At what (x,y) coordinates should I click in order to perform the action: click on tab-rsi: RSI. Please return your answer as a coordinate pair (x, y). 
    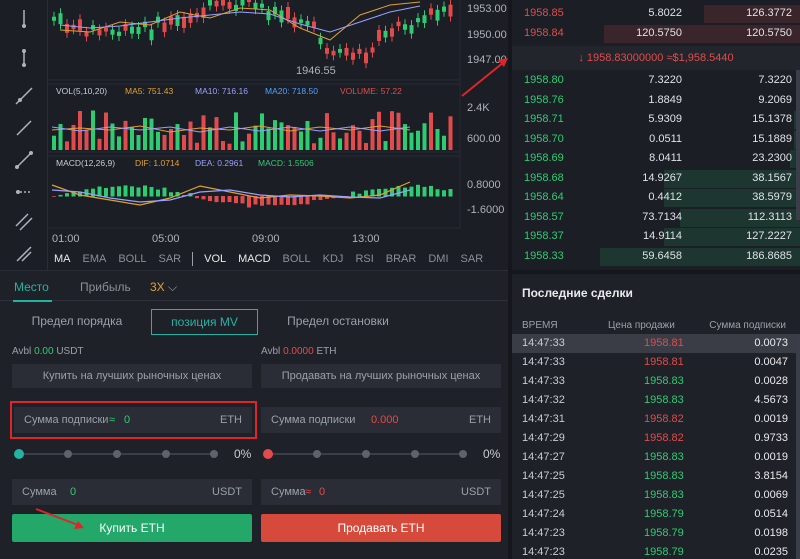
    Looking at the image, I should click on (364, 259).